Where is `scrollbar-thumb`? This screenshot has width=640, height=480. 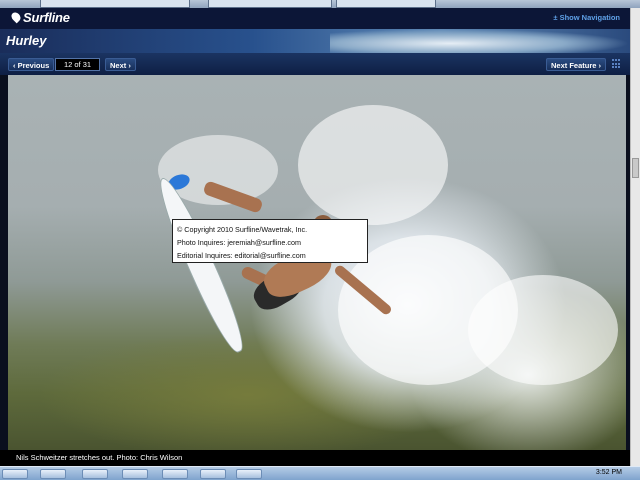 scrollbar-thumb is located at coordinates (635, 168).